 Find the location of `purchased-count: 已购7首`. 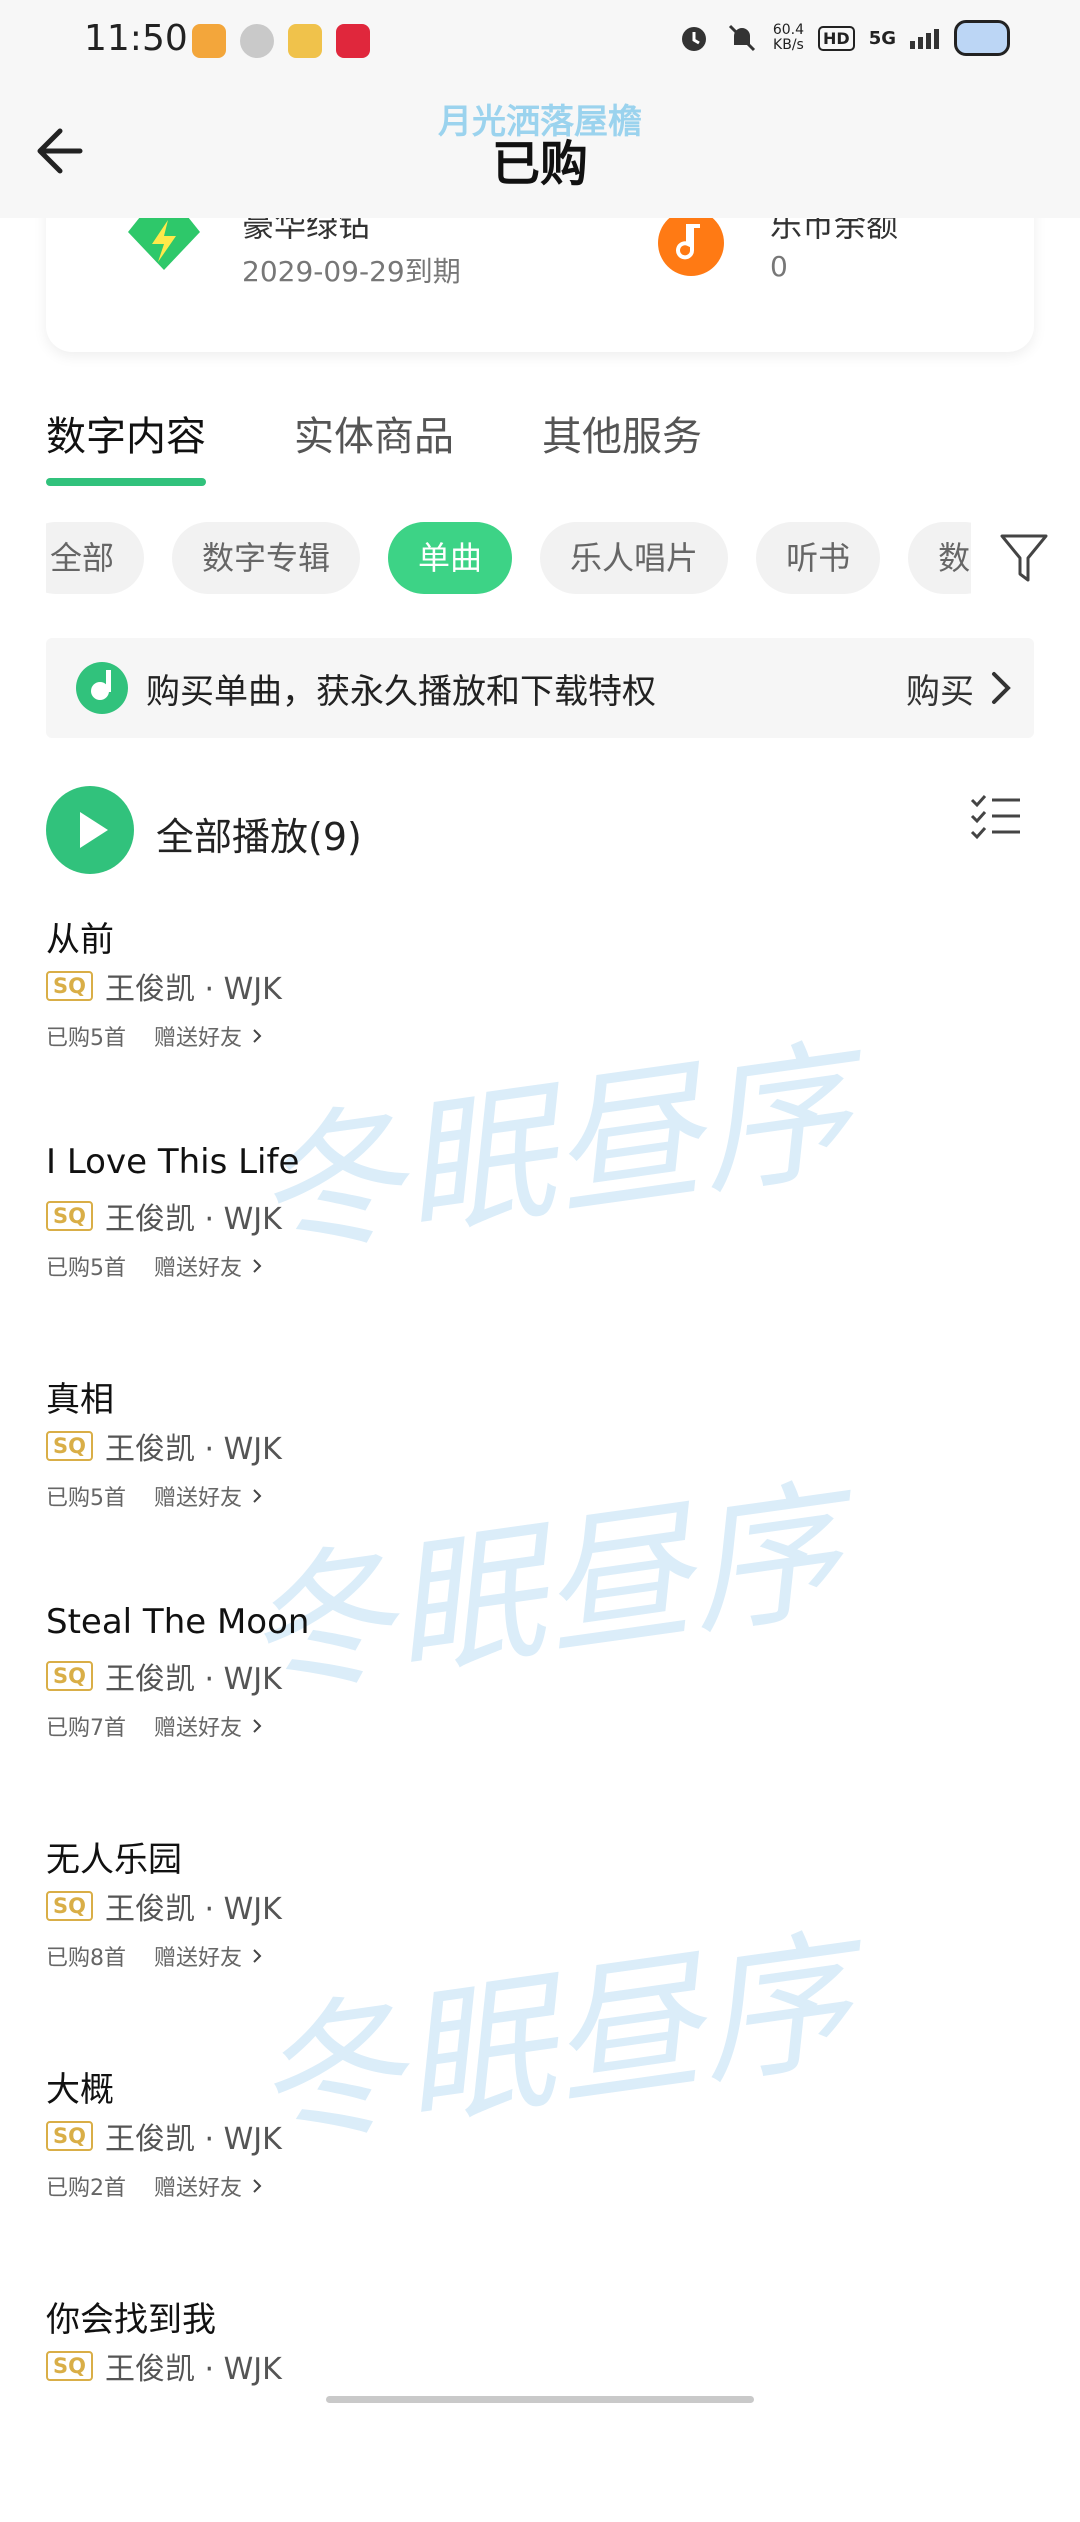

purchased-count: 已购7首 is located at coordinates (86, 1728).